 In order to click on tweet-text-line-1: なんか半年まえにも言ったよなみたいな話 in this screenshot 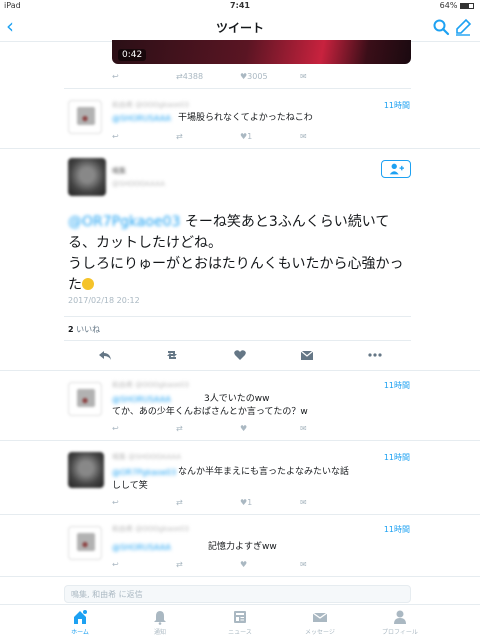, I will do `click(264, 472)`.